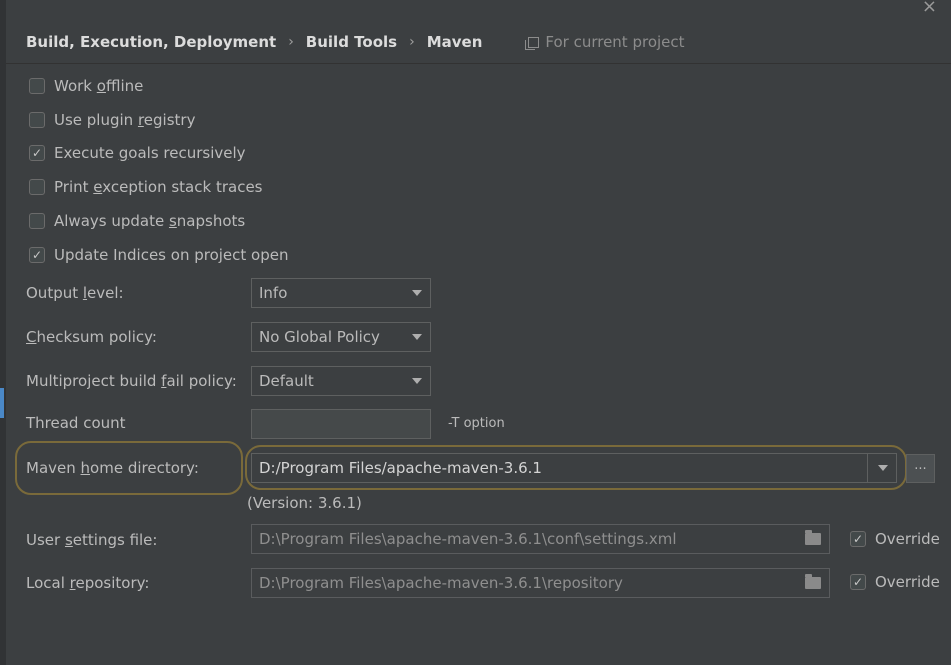 Image resolution: width=951 pixels, height=665 pixels. What do you see at coordinates (92, 540) in the screenshot?
I see `user-settings-label: User settings file:` at bounding box center [92, 540].